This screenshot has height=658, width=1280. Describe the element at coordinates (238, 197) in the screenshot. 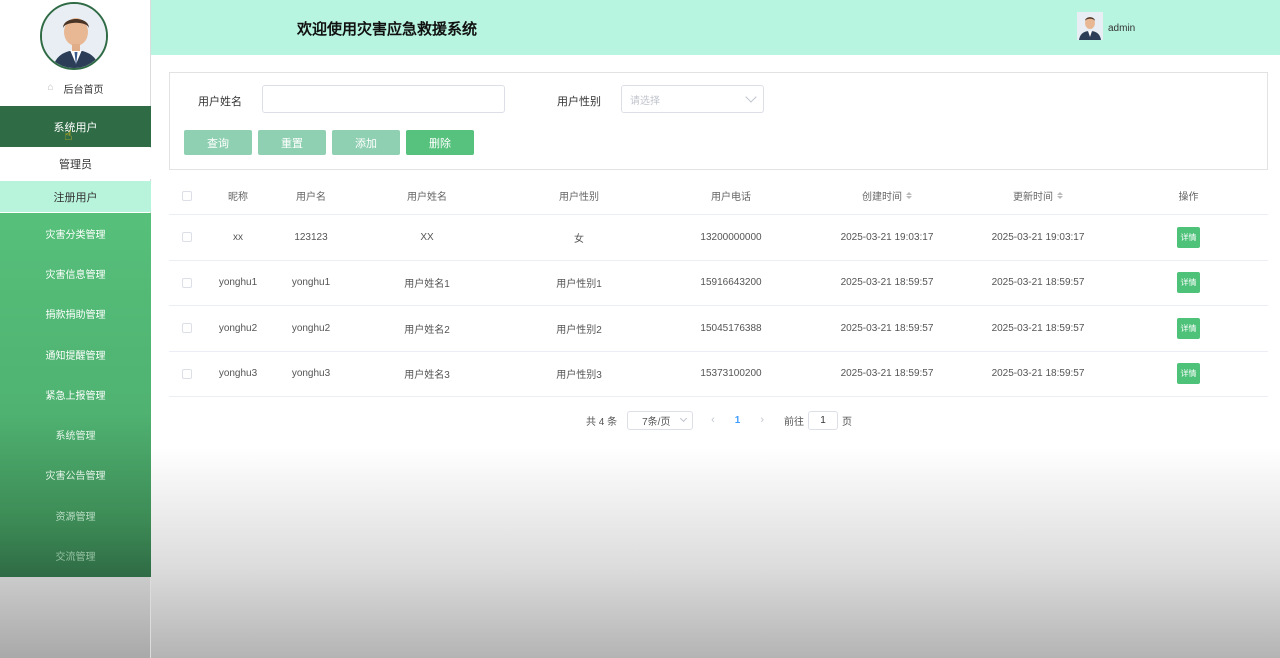

I see `column-header-nickname: 昵称` at that location.